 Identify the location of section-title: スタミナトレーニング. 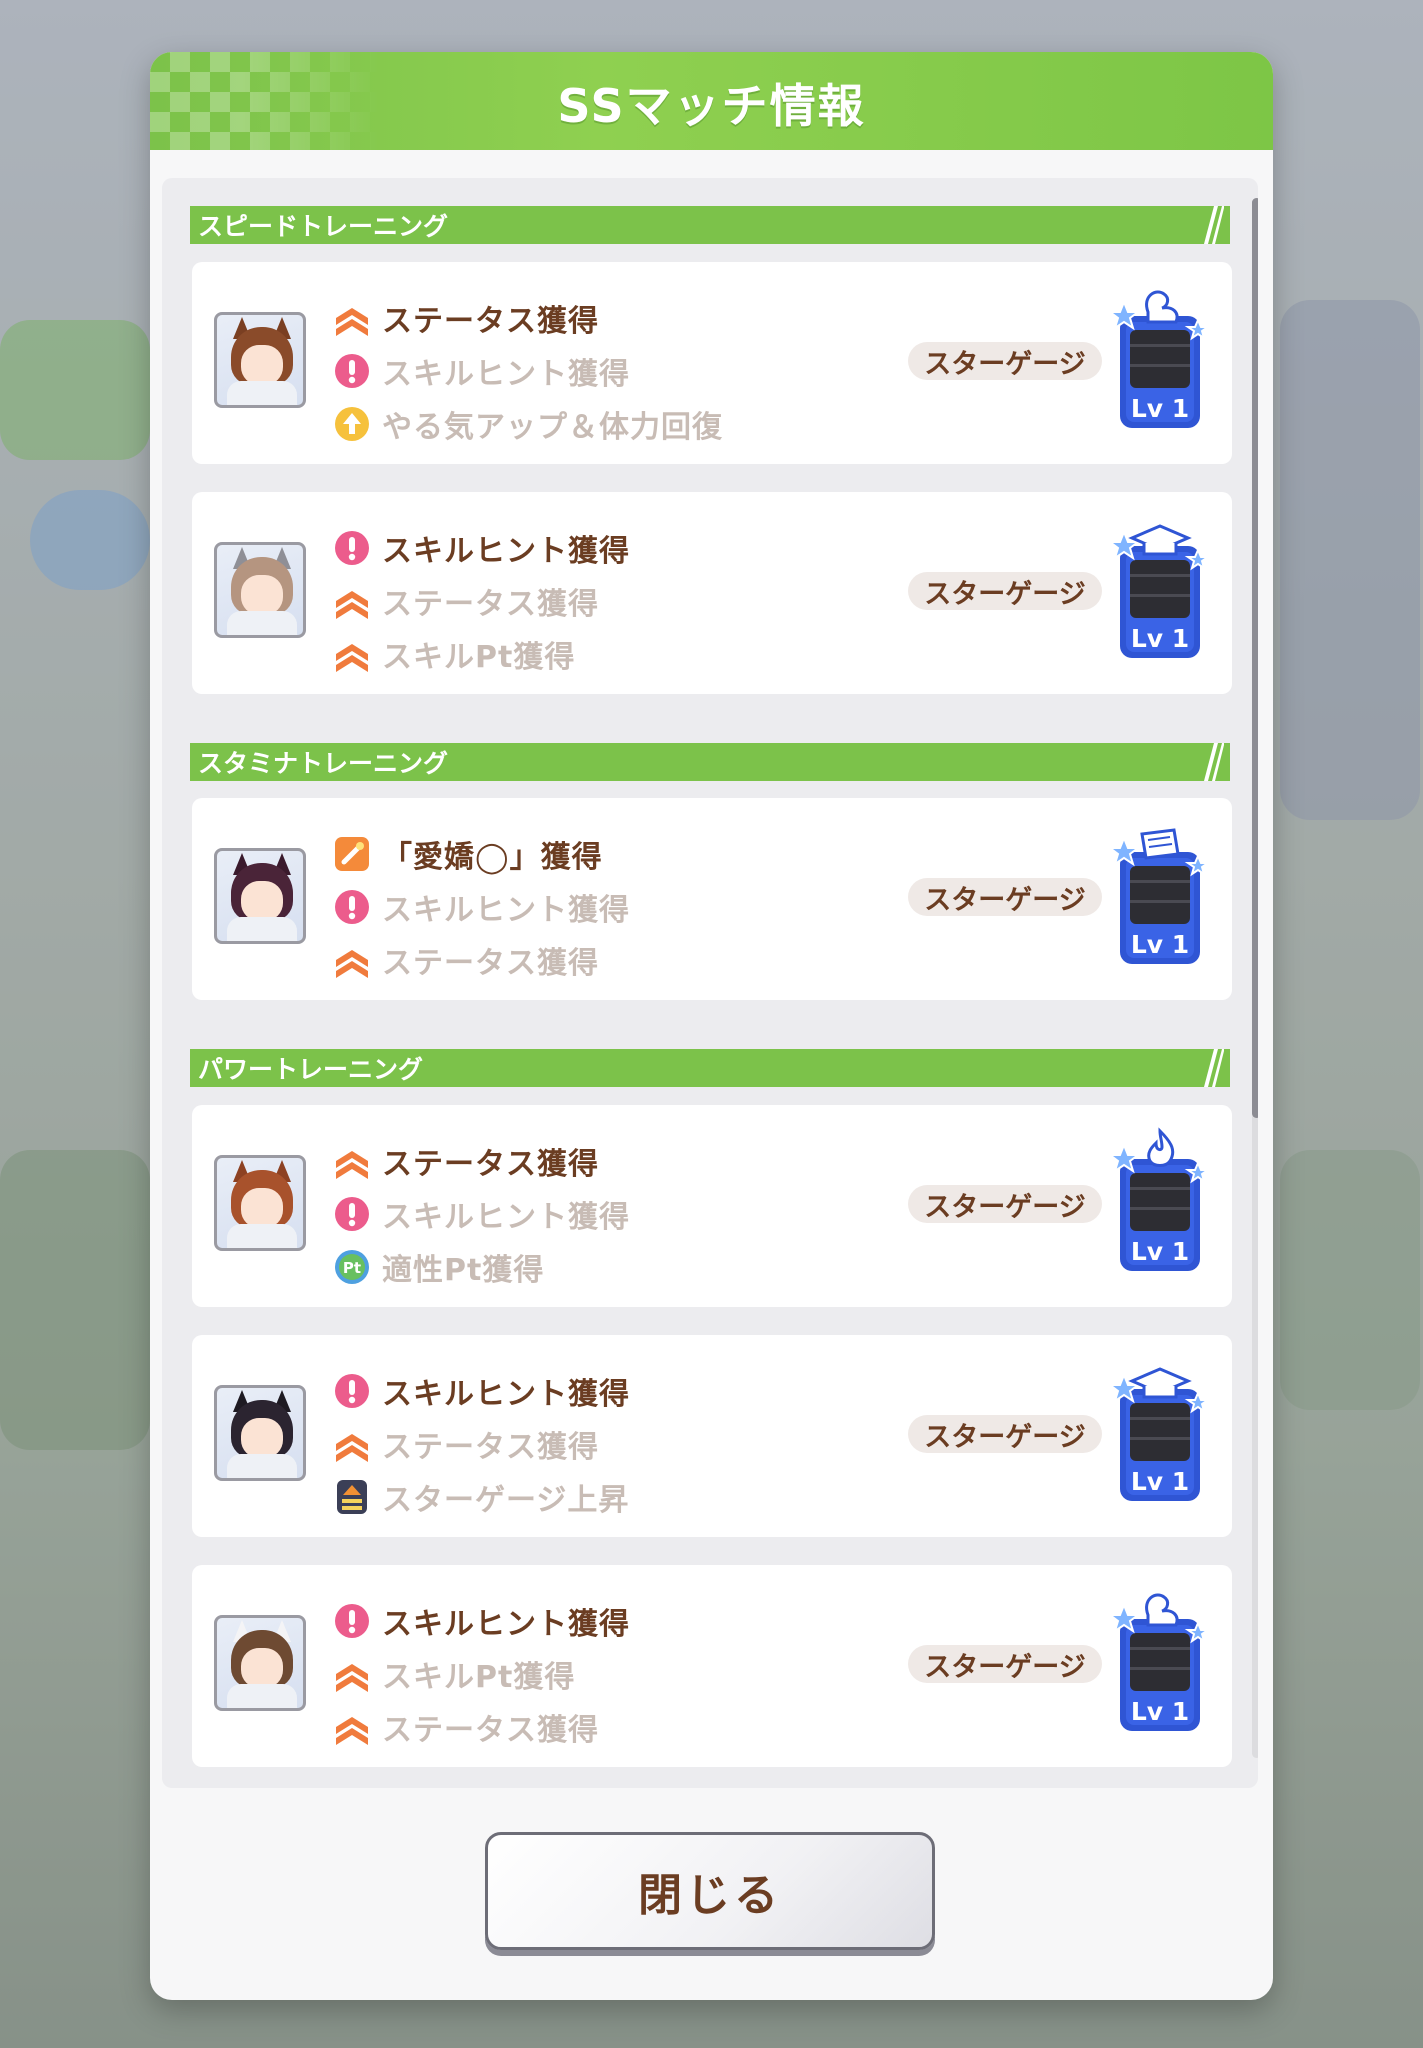
(323, 763).